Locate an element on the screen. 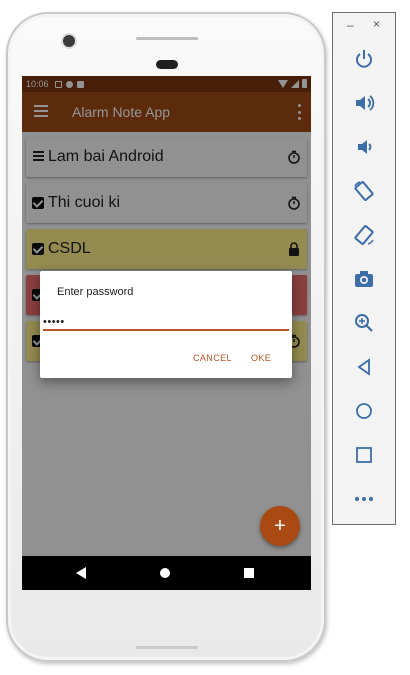 The width and height of the screenshot is (410, 675). recents-icon is located at coordinates (249, 573).